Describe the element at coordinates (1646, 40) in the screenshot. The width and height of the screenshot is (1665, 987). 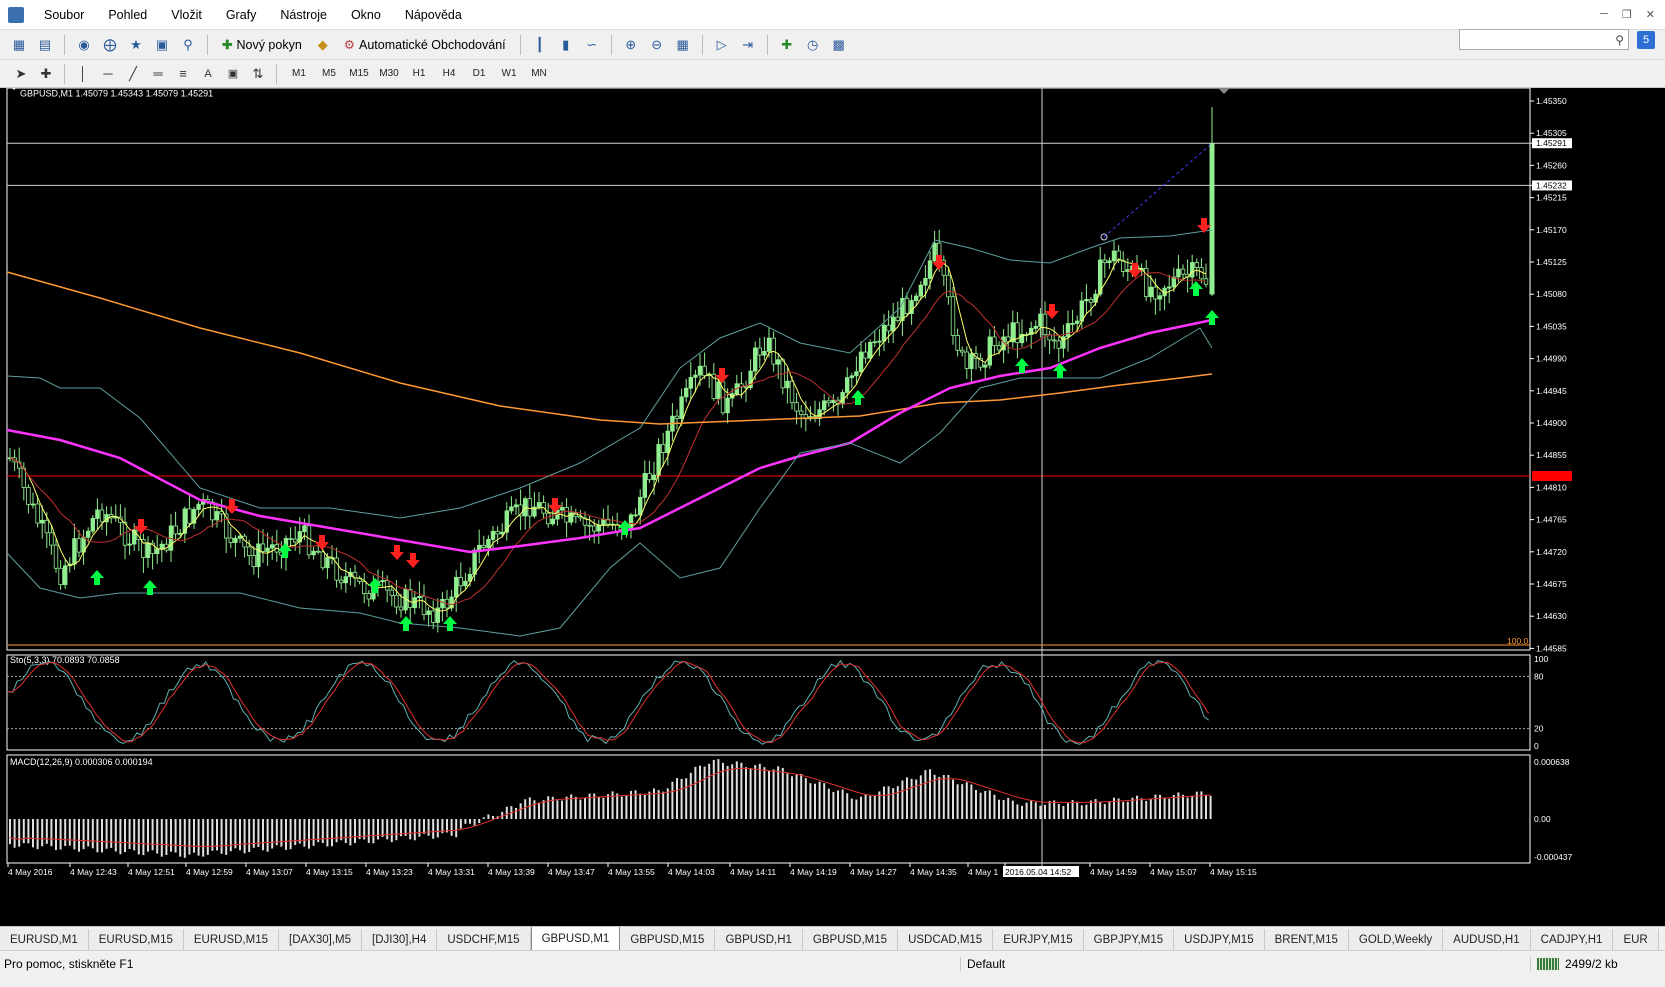
I see `chat-icon: 5` at that location.